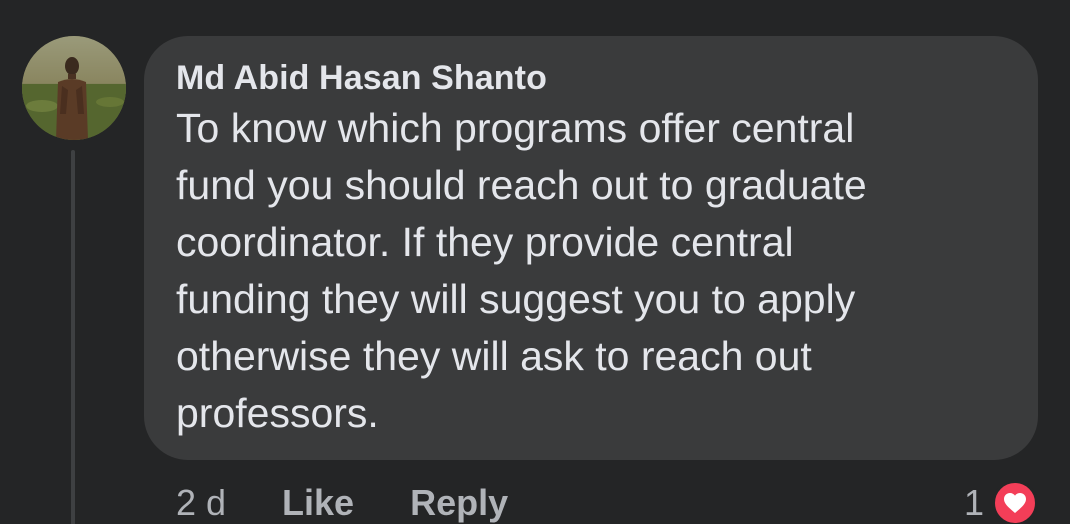 The image size is (1070, 524). I want to click on thread-connector-line, so click(73, 337).